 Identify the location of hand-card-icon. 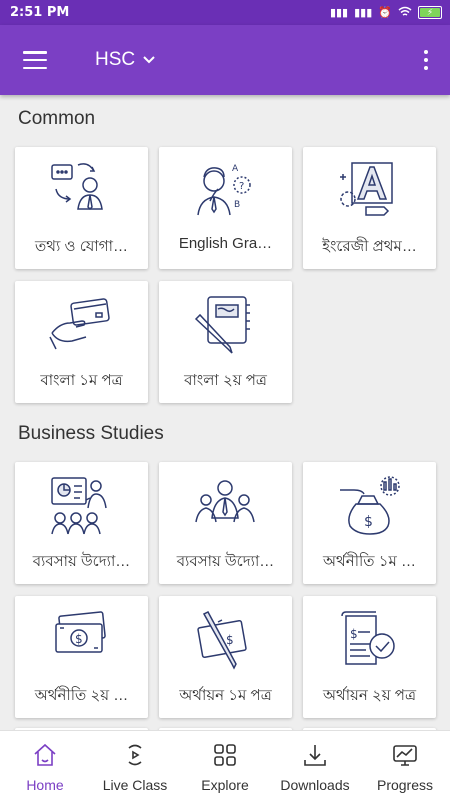
(79, 324).